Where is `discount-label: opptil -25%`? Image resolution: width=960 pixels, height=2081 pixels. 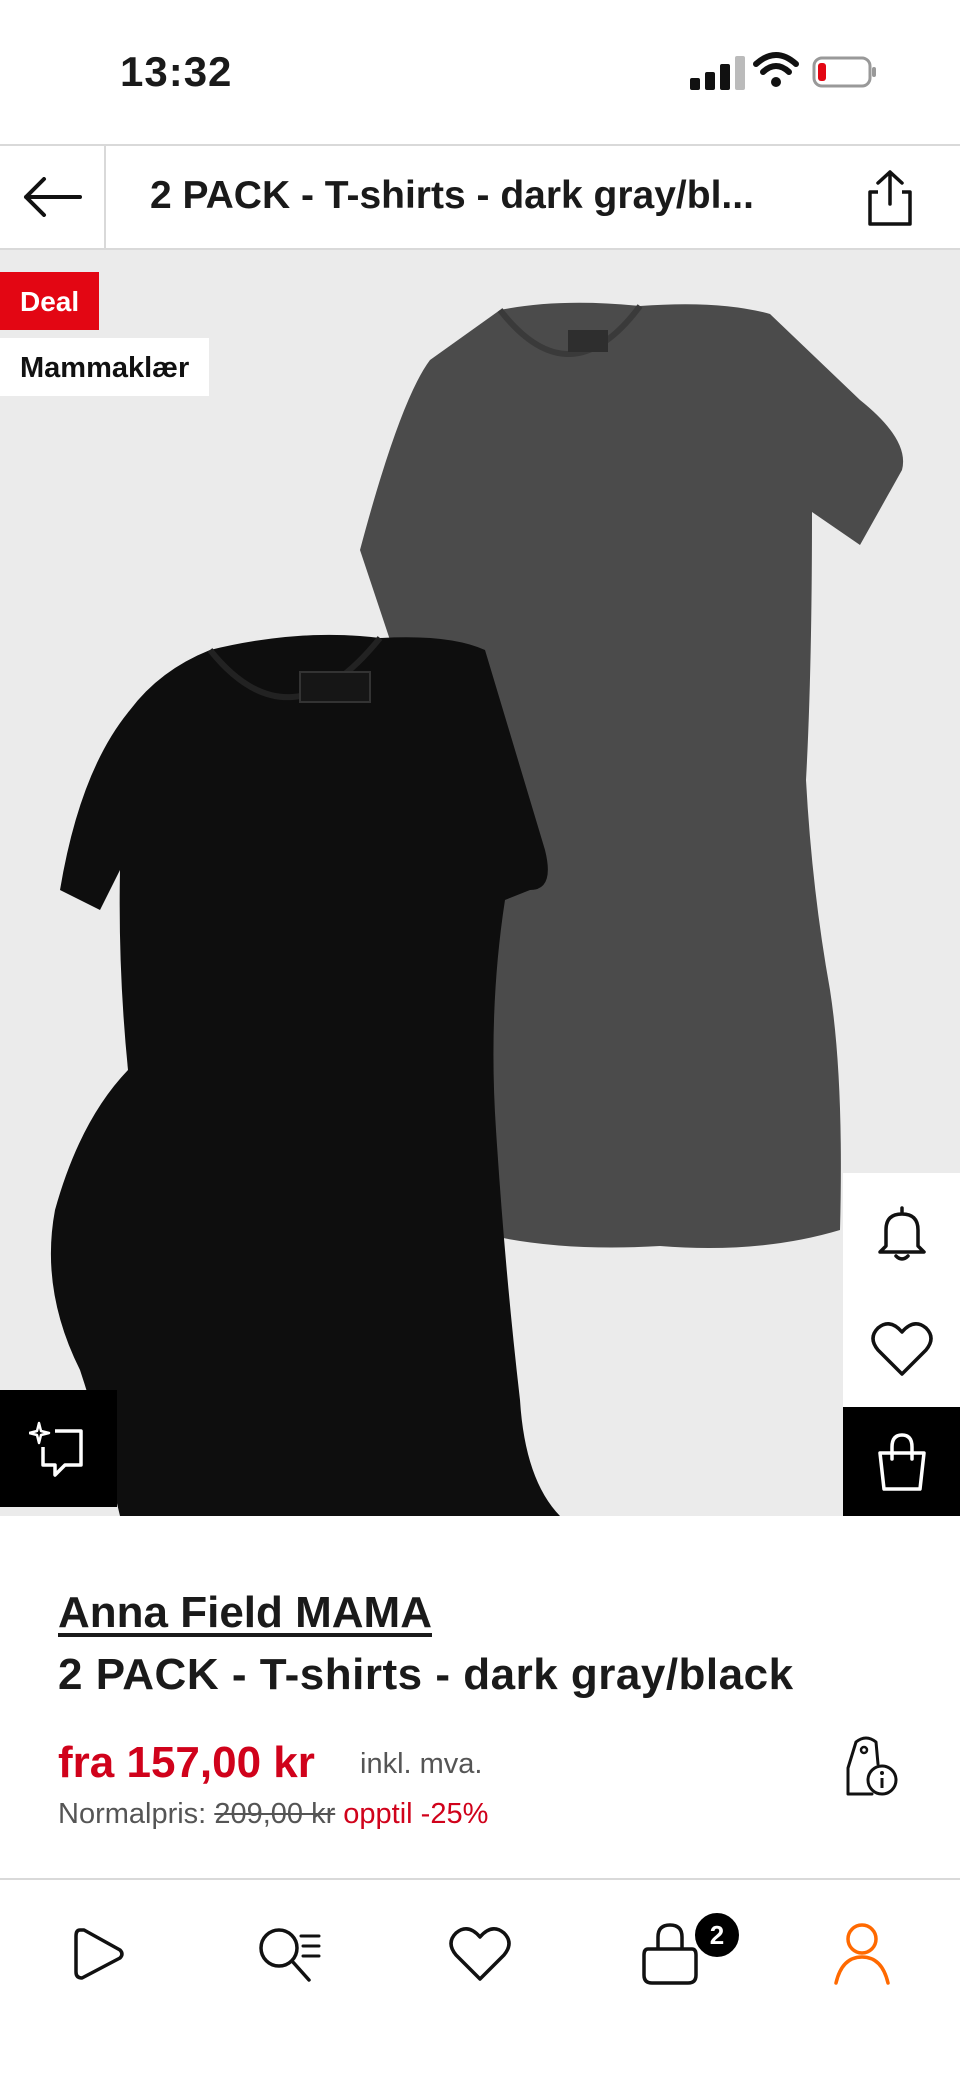
discount-label: opptil -25% is located at coordinates (416, 1814).